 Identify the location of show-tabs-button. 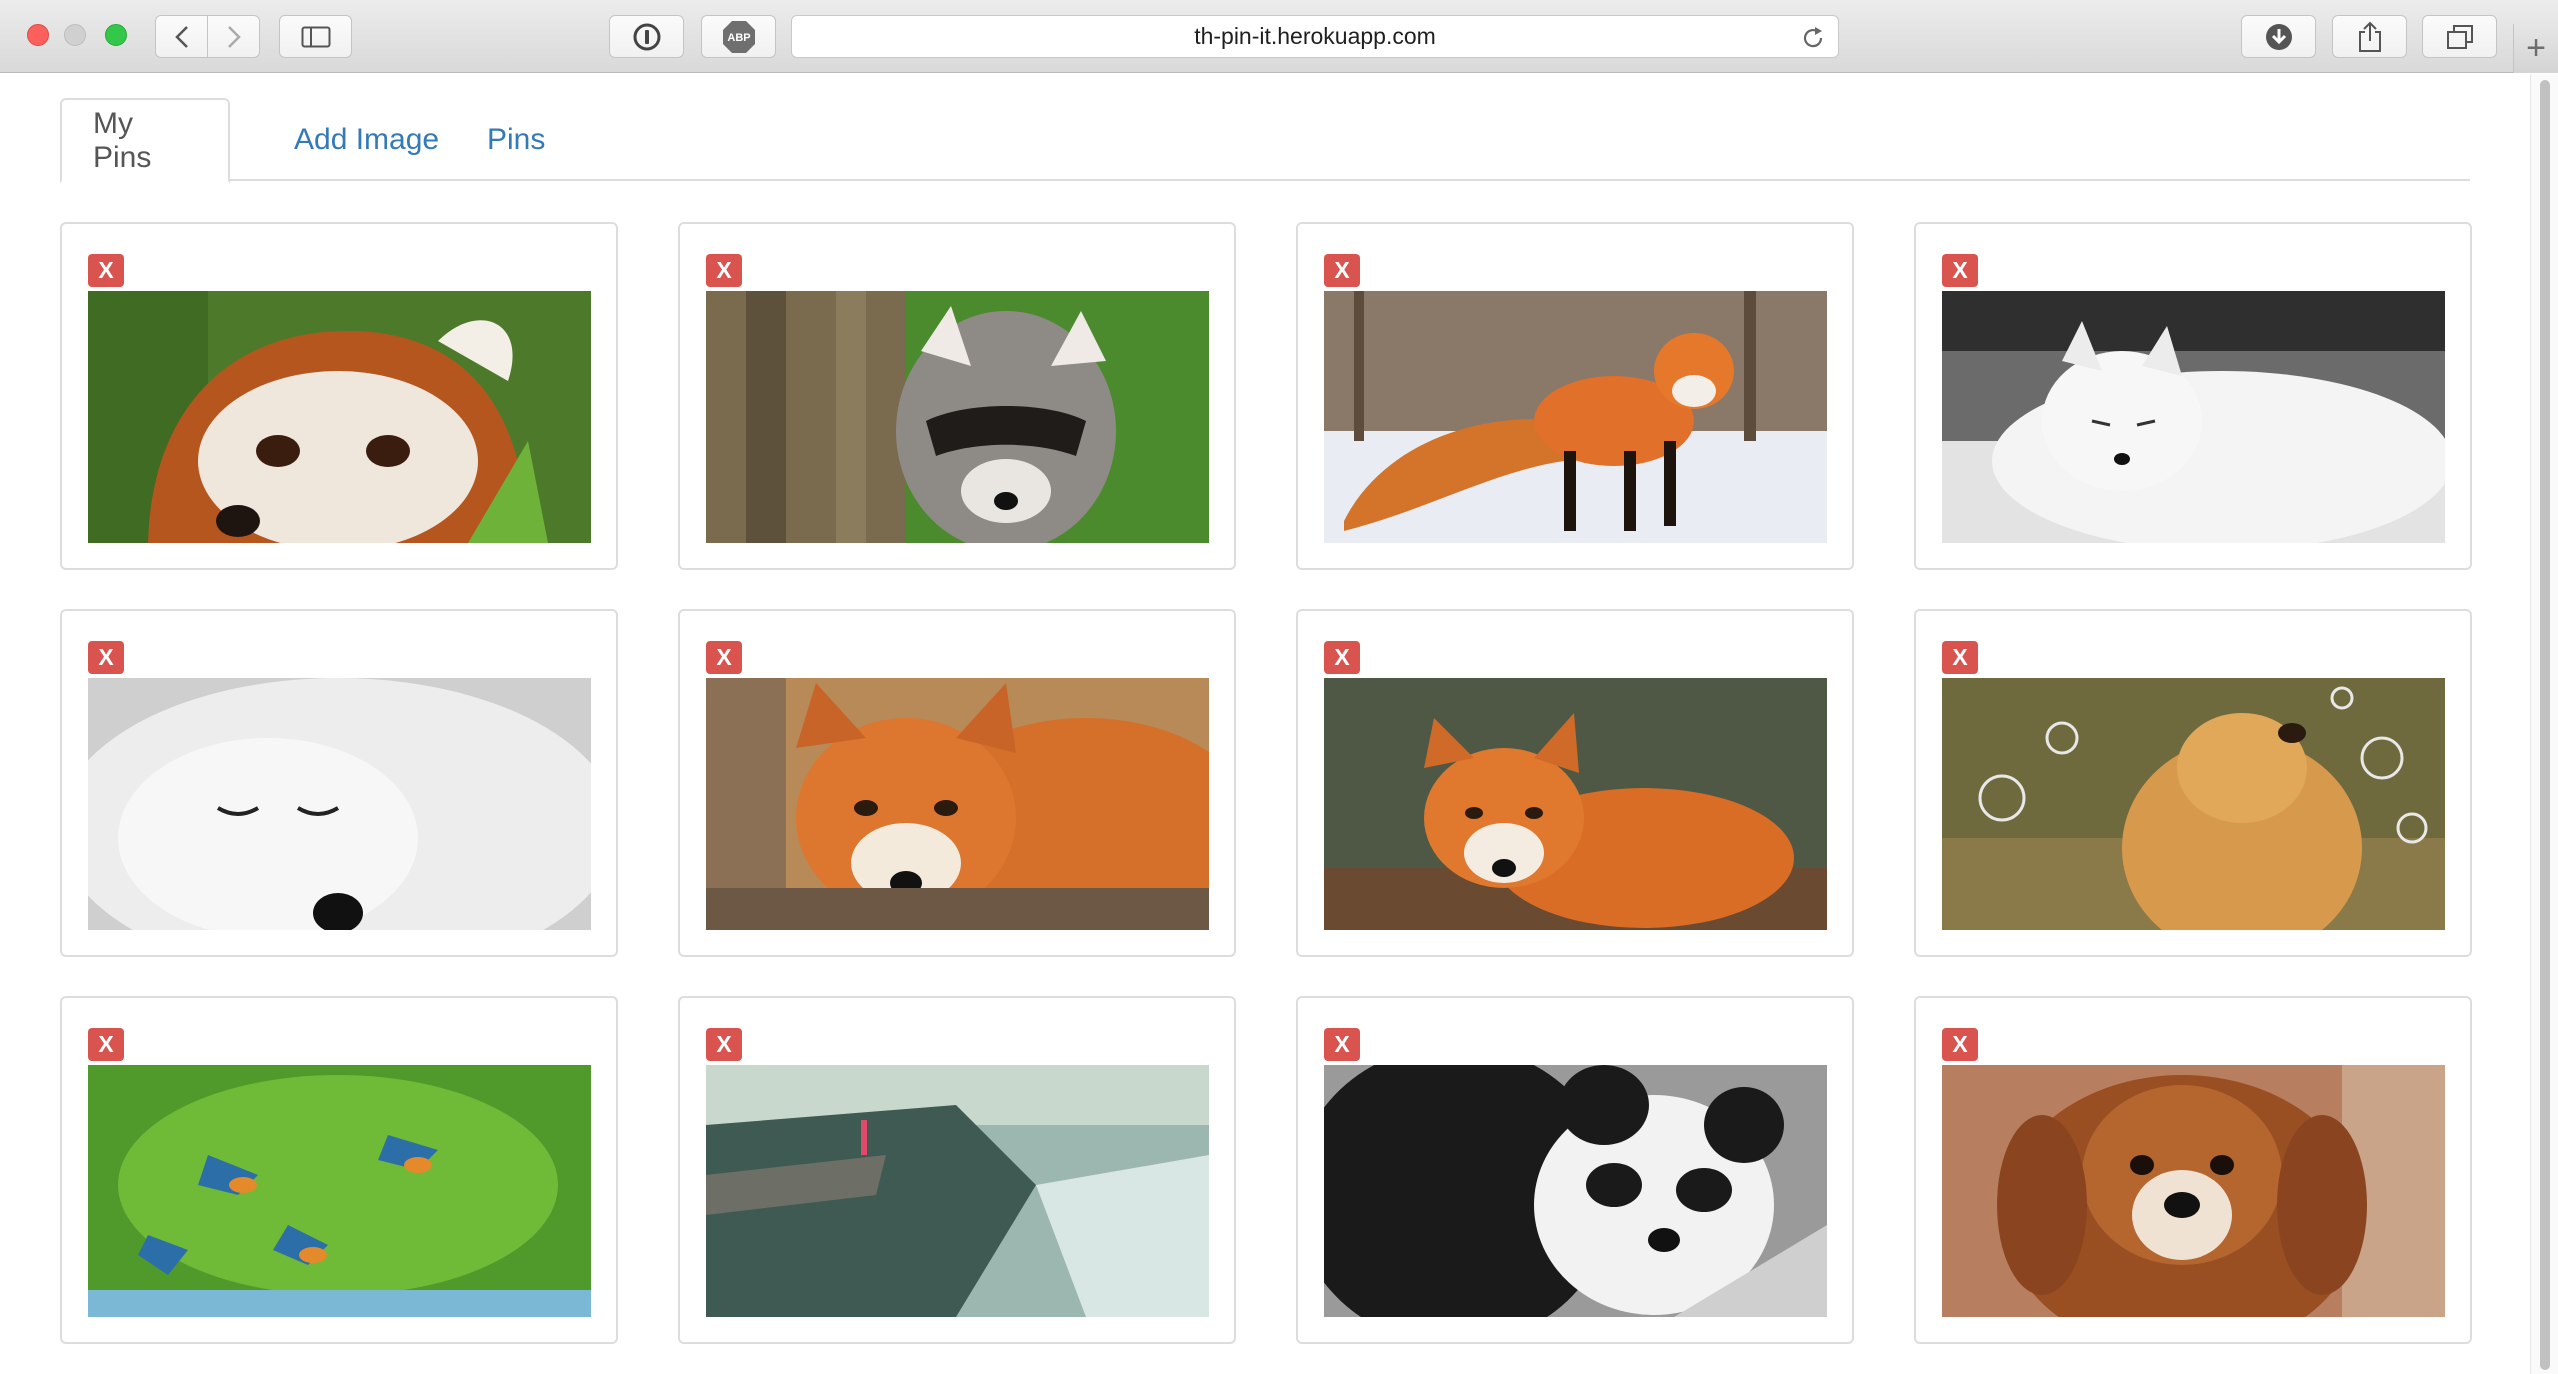
(2459, 36).